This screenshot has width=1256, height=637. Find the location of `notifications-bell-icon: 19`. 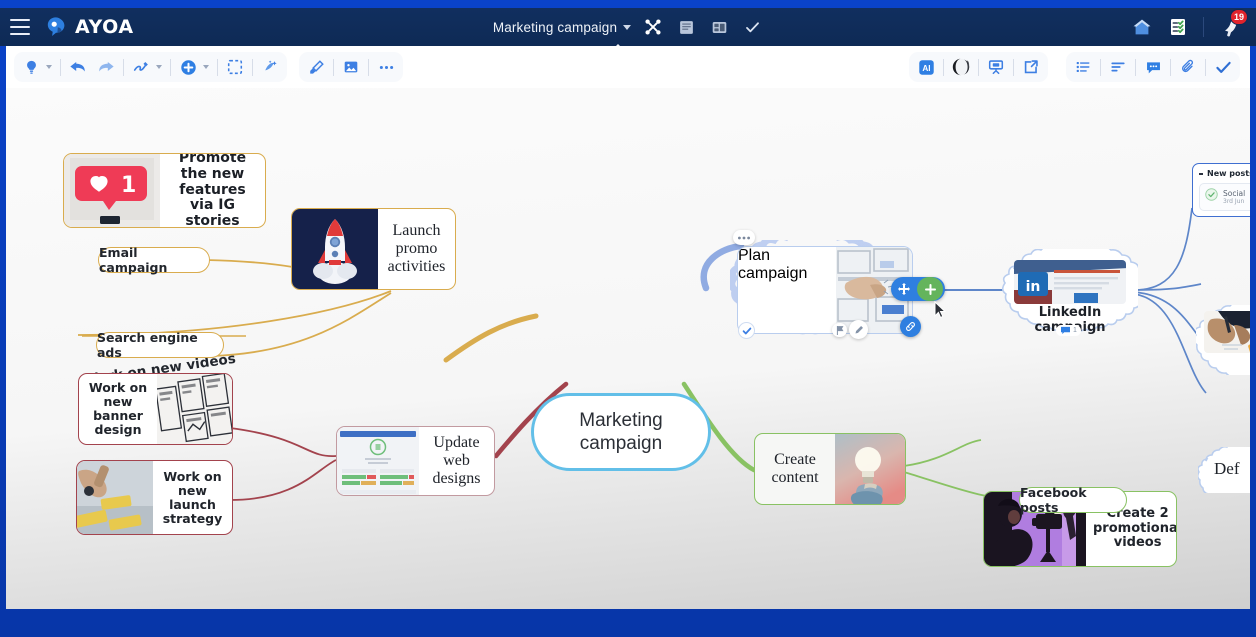

notifications-bell-icon: 19 is located at coordinates (1233, 24).